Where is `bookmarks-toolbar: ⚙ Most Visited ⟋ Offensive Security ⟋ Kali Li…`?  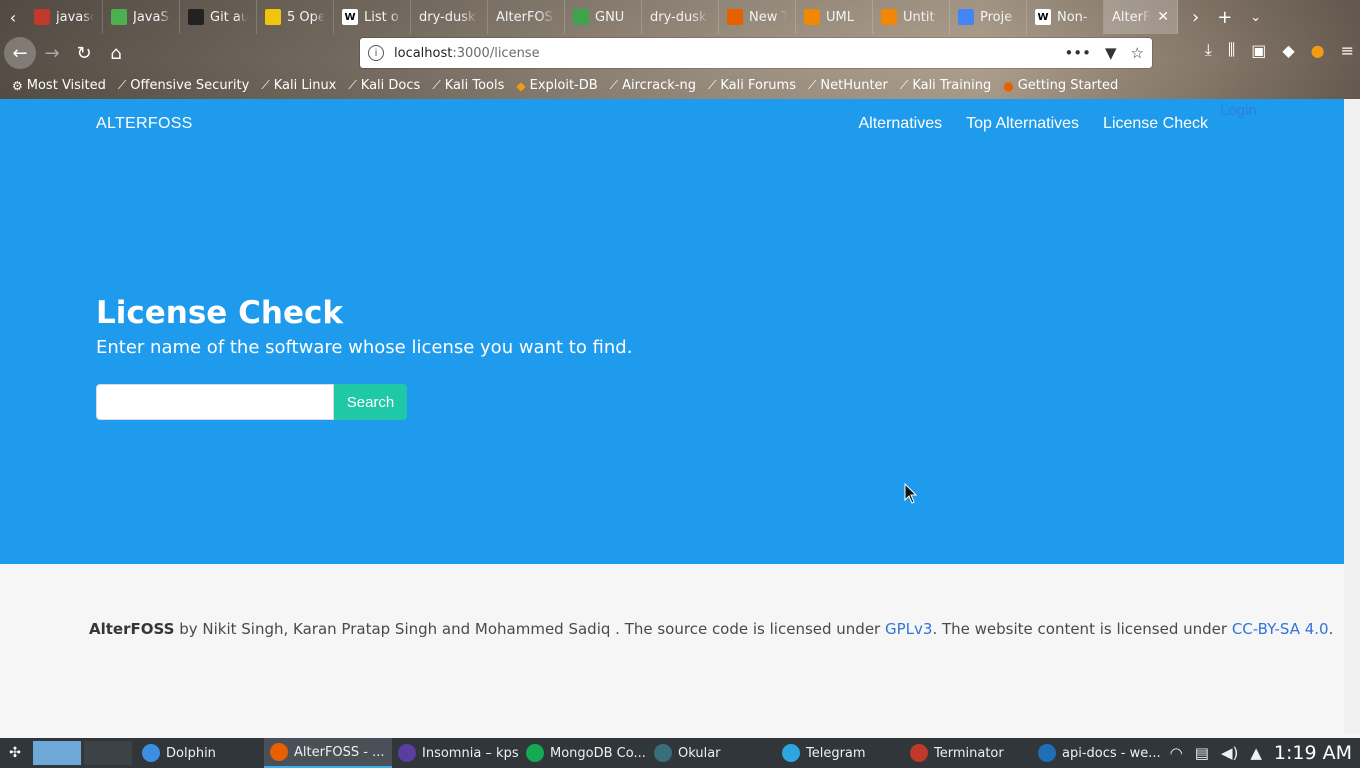
bookmarks-toolbar: ⚙ Most Visited ⟋ Offensive Security ⟋ Kali Li… is located at coordinates (680, 85).